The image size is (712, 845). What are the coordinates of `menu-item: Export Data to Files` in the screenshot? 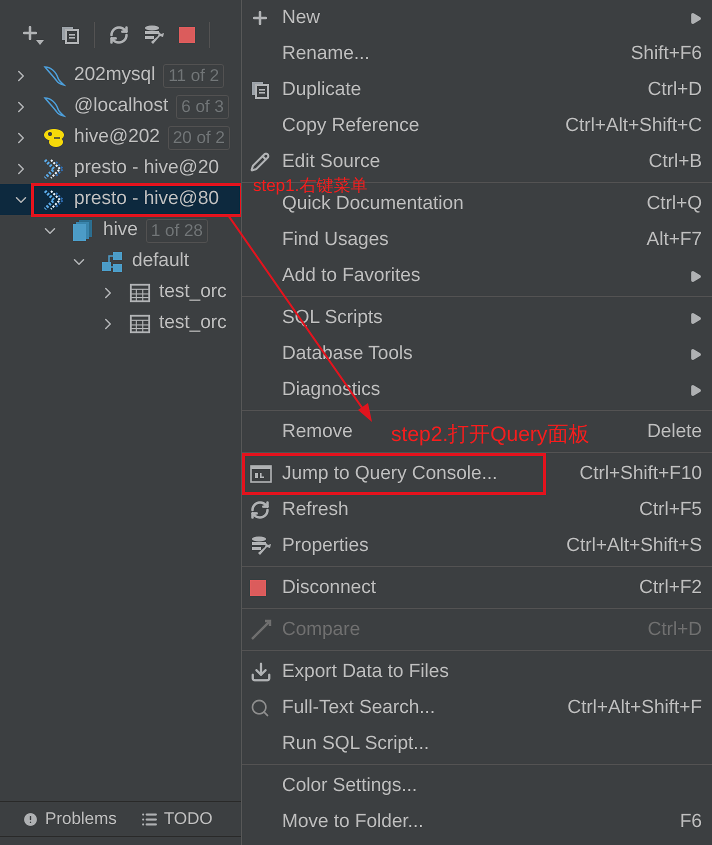 It's located at (365, 672).